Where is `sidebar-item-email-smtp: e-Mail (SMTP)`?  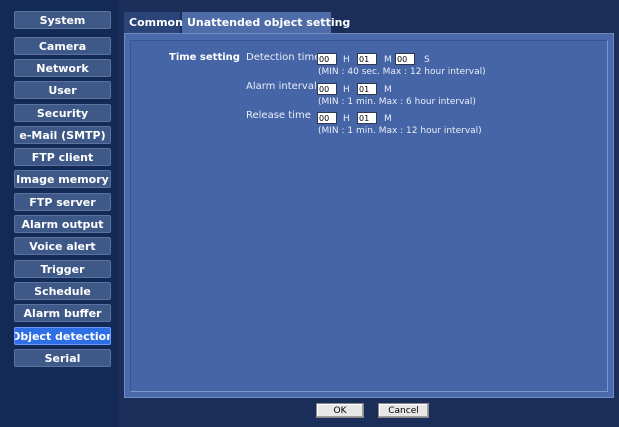
sidebar-item-email-smtp: e-Mail (SMTP) is located at coordinates (62, 135).